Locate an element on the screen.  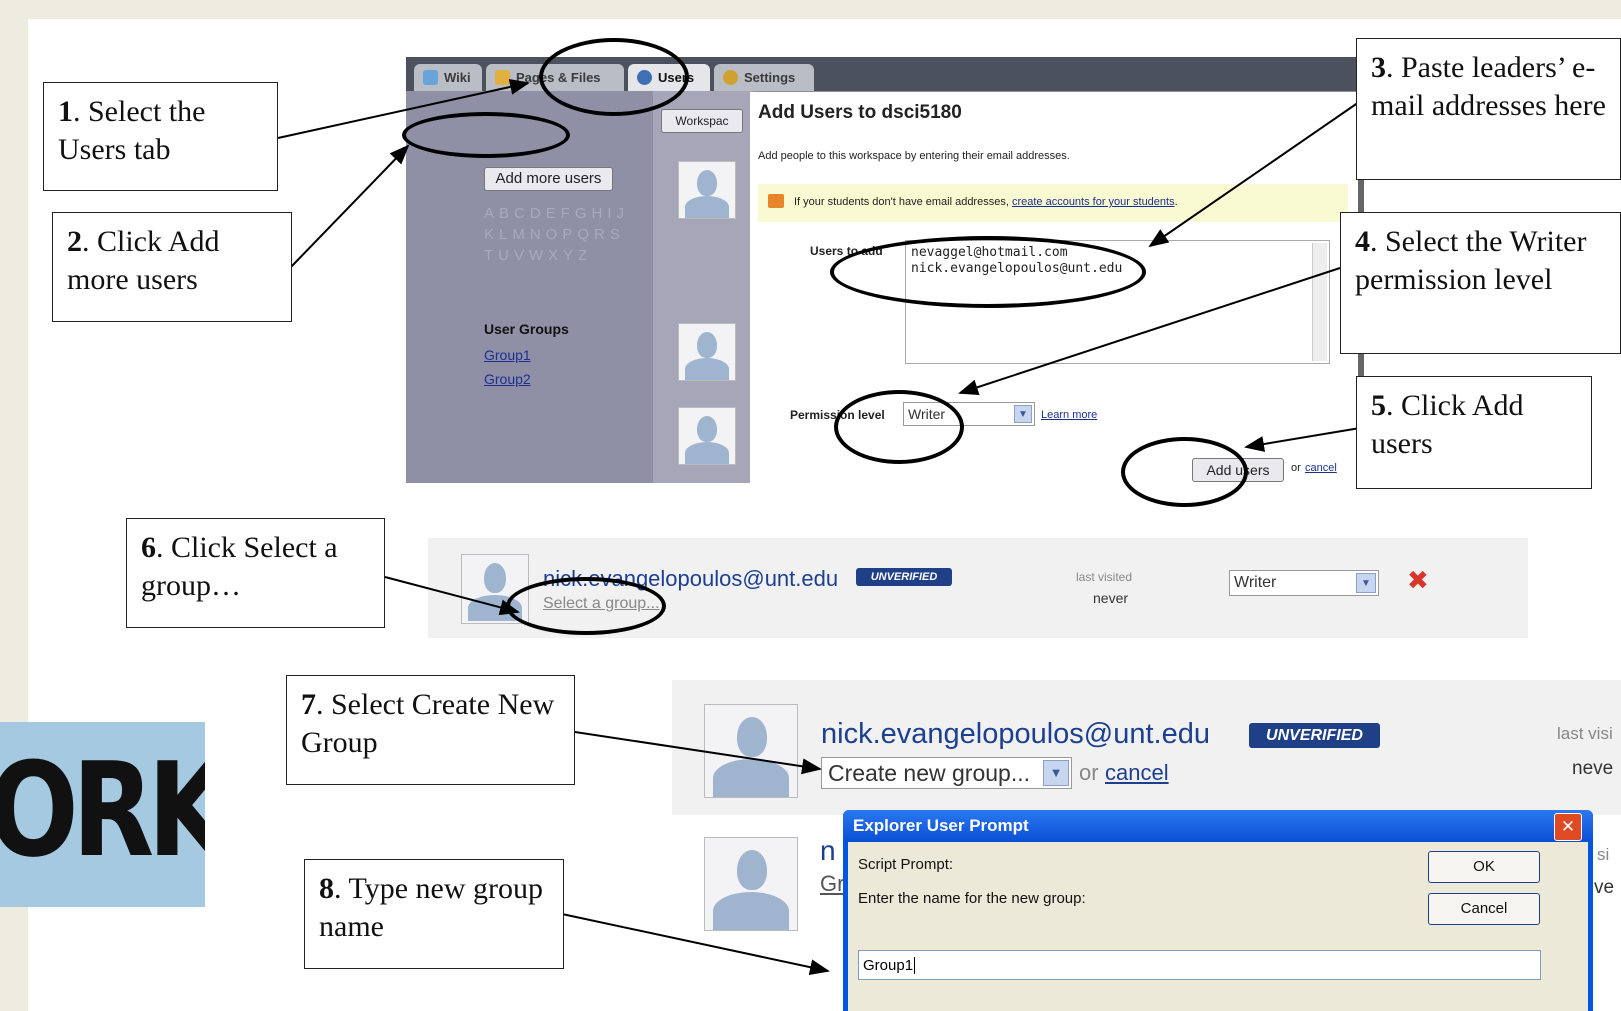
step-number: 2 is located at coordinates (74, 241).